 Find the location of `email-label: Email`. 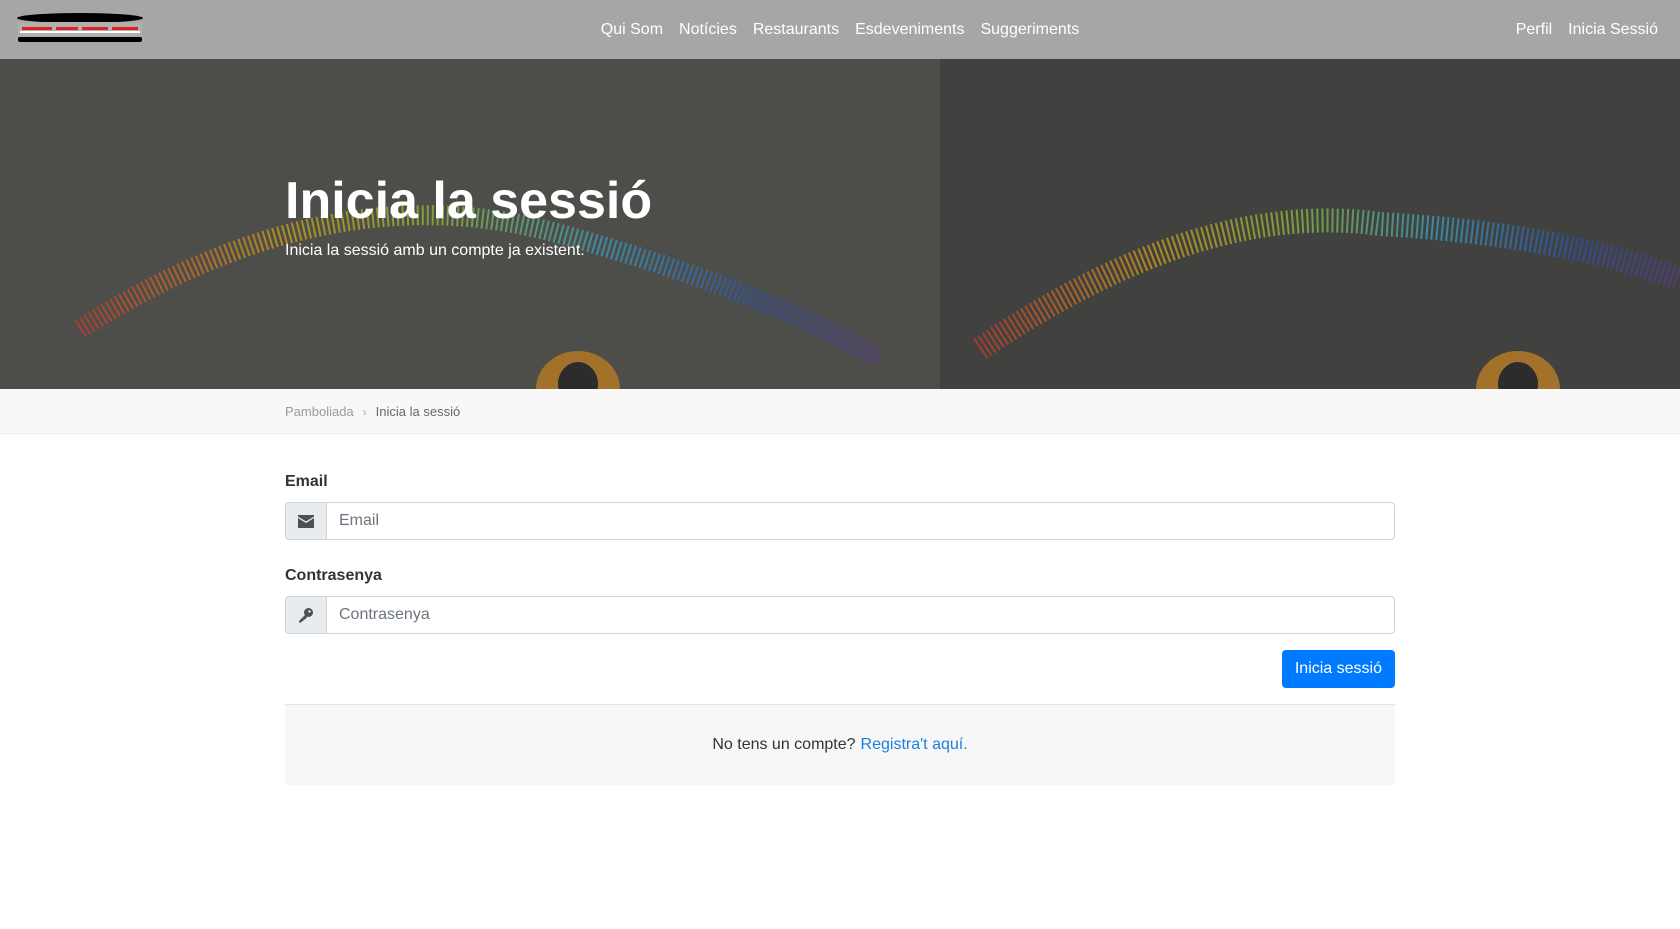

email-label: Email is located at coordinates (306, 481).